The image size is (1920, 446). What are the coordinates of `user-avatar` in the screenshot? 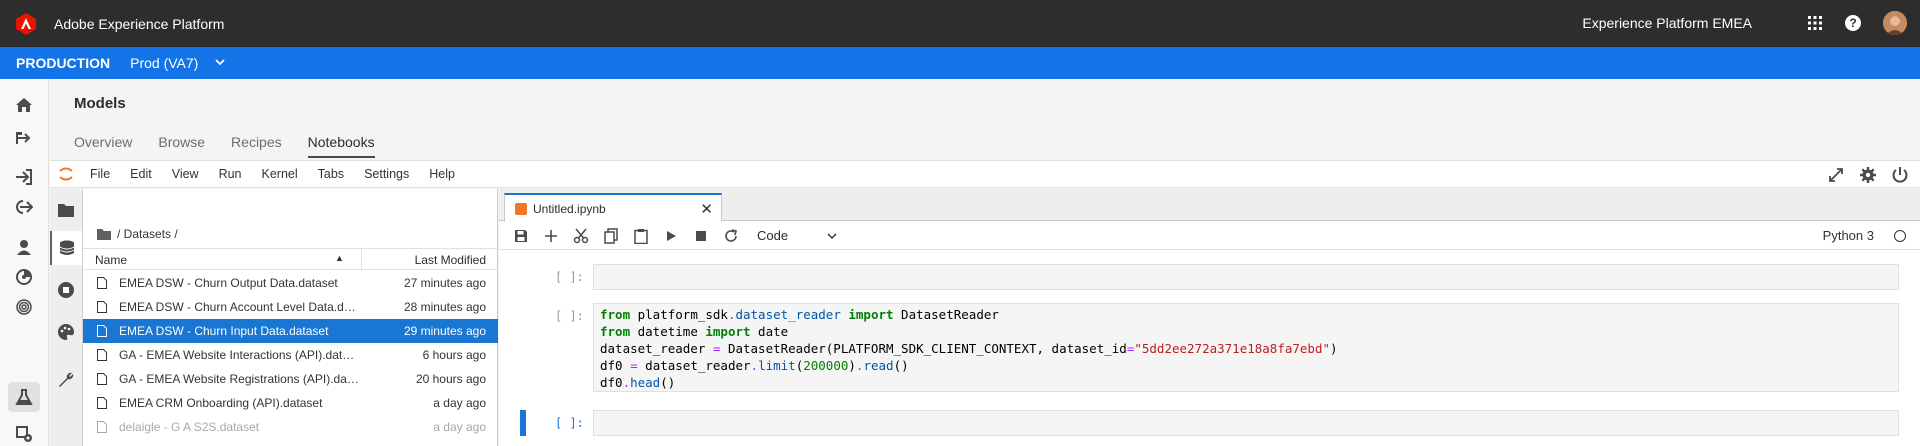 It's located at (1895, 23).